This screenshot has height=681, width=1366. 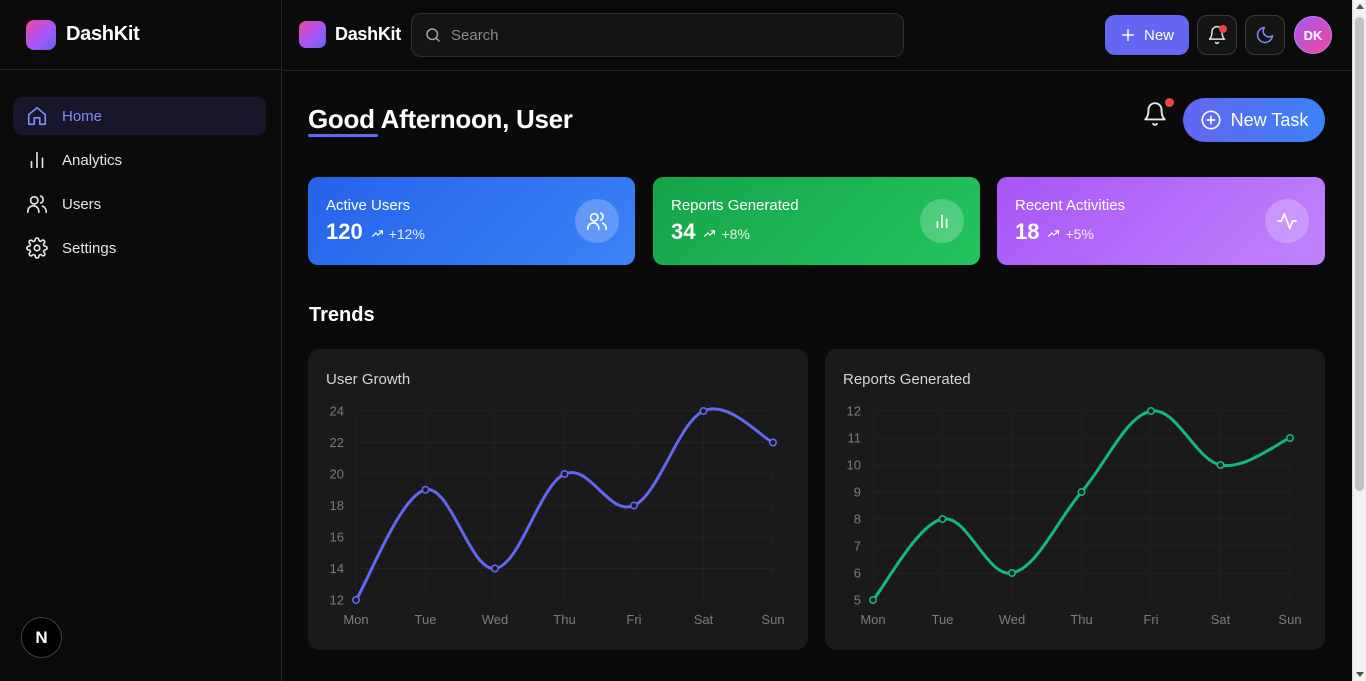 What do you see at coordinates (816, 221) in the screenshot?
I see `stat-card-reports-generated: Reports Generated 34 +8%` at bounding box center [816, 221].